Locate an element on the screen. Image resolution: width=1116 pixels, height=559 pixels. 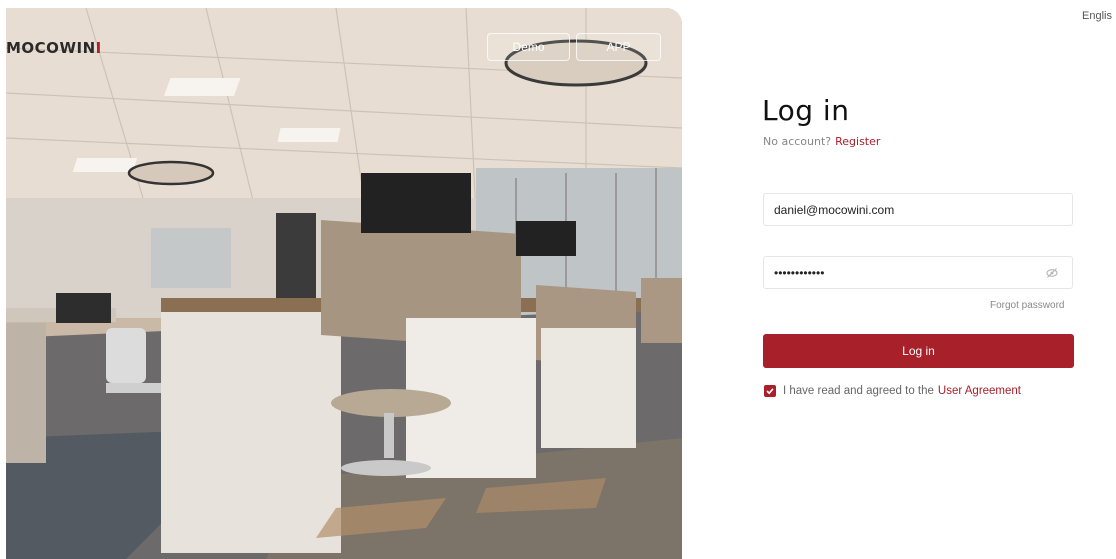
agreement-text: I have read and agreed to the is located at coordinates (858, 391).